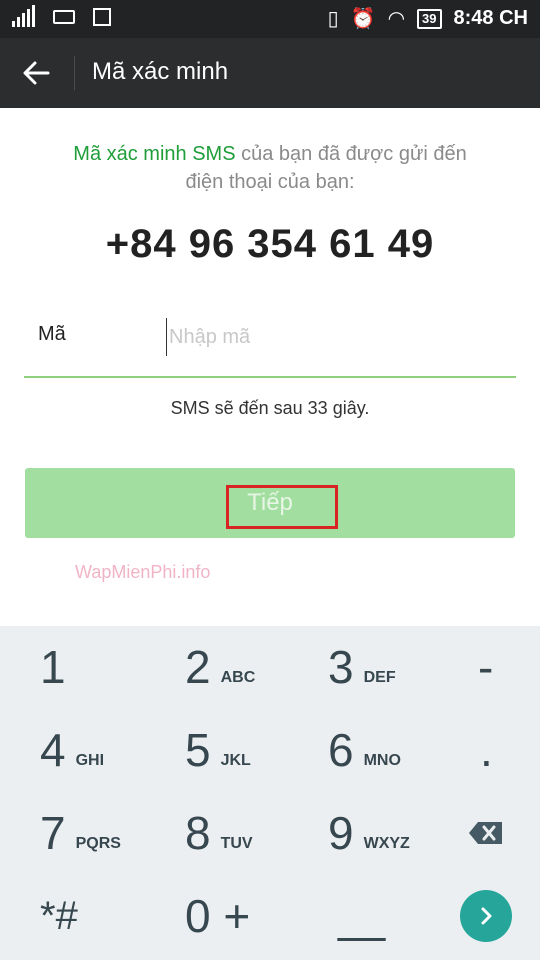  Describe the element at coordinates (338, 337) in the screenshot. I see `code-input` at that location.